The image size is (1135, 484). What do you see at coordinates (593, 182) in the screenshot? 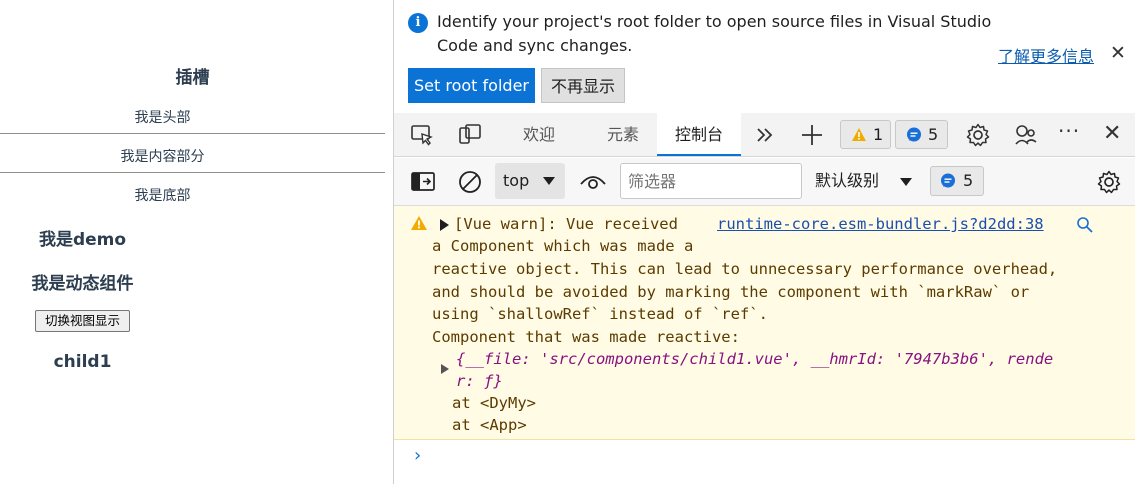
I see `eye-icon` at bounding box center [593, 182].